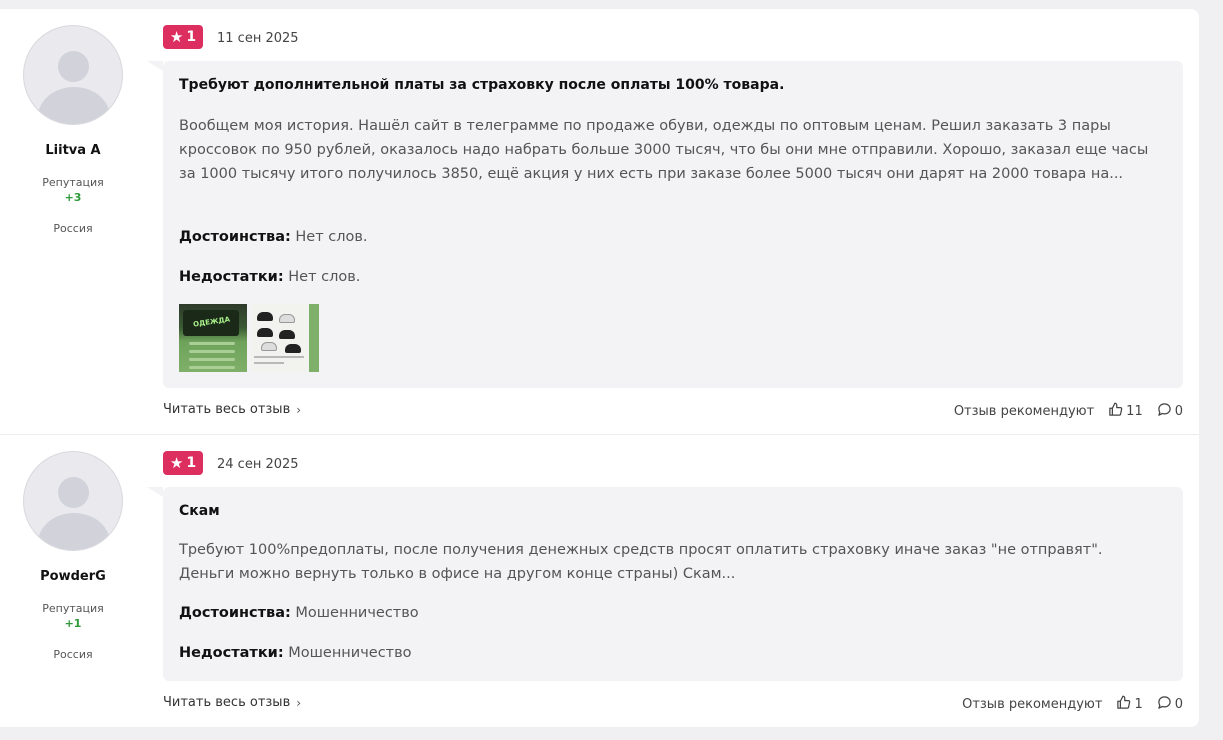 The image size is (1223, 740). I want to click on pros-value: Нет слов., so click(331, 237).